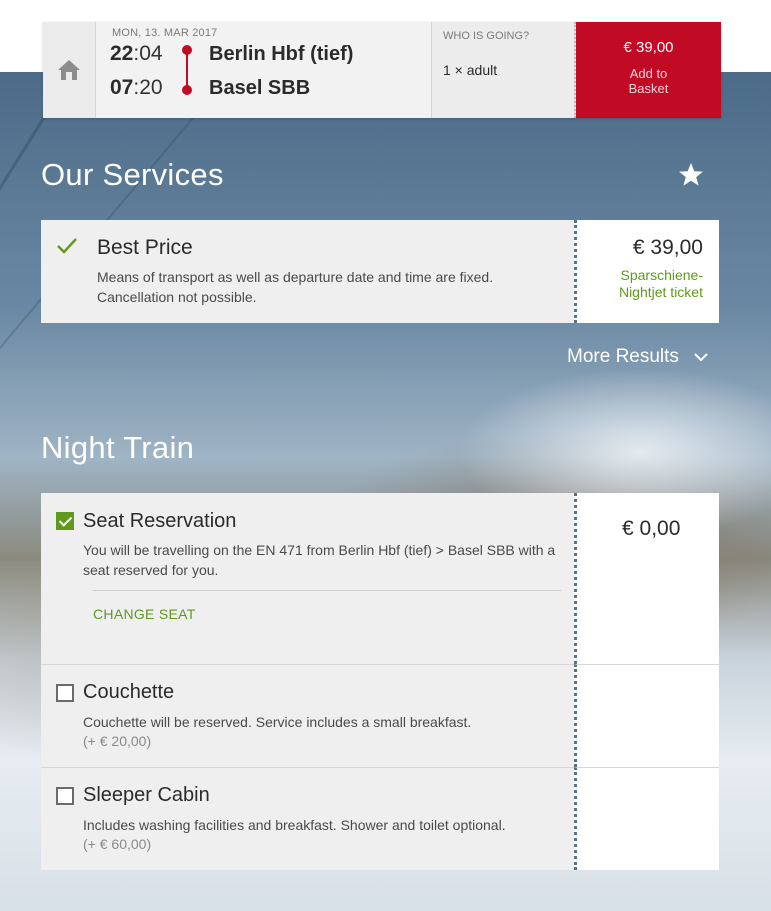 The image size is (771, 911). What do you see at coordinates (65, 693) in the screenshot?
I see `couchette-checkbox` at bounding box center [65, 693].